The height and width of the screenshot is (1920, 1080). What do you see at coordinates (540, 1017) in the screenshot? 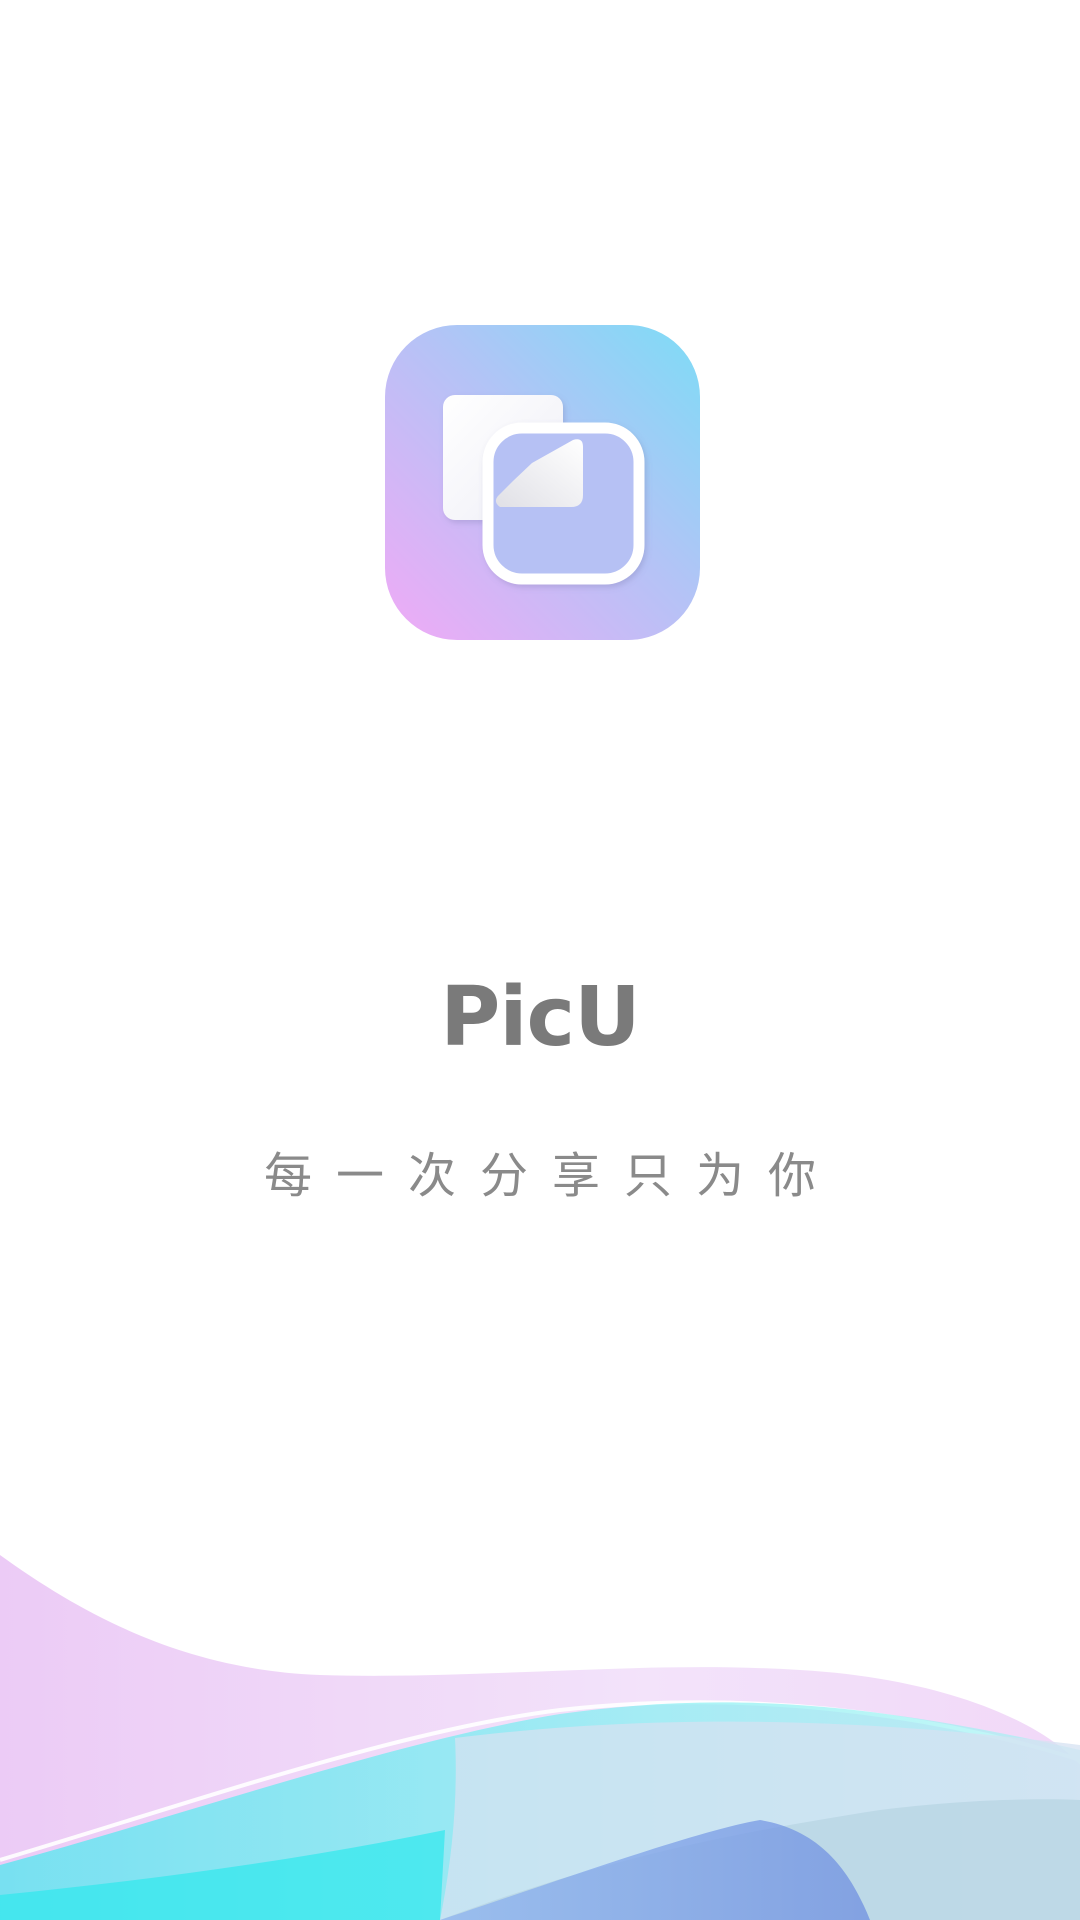
I see `app-name: PicU` at bounding box center [540, 1017].